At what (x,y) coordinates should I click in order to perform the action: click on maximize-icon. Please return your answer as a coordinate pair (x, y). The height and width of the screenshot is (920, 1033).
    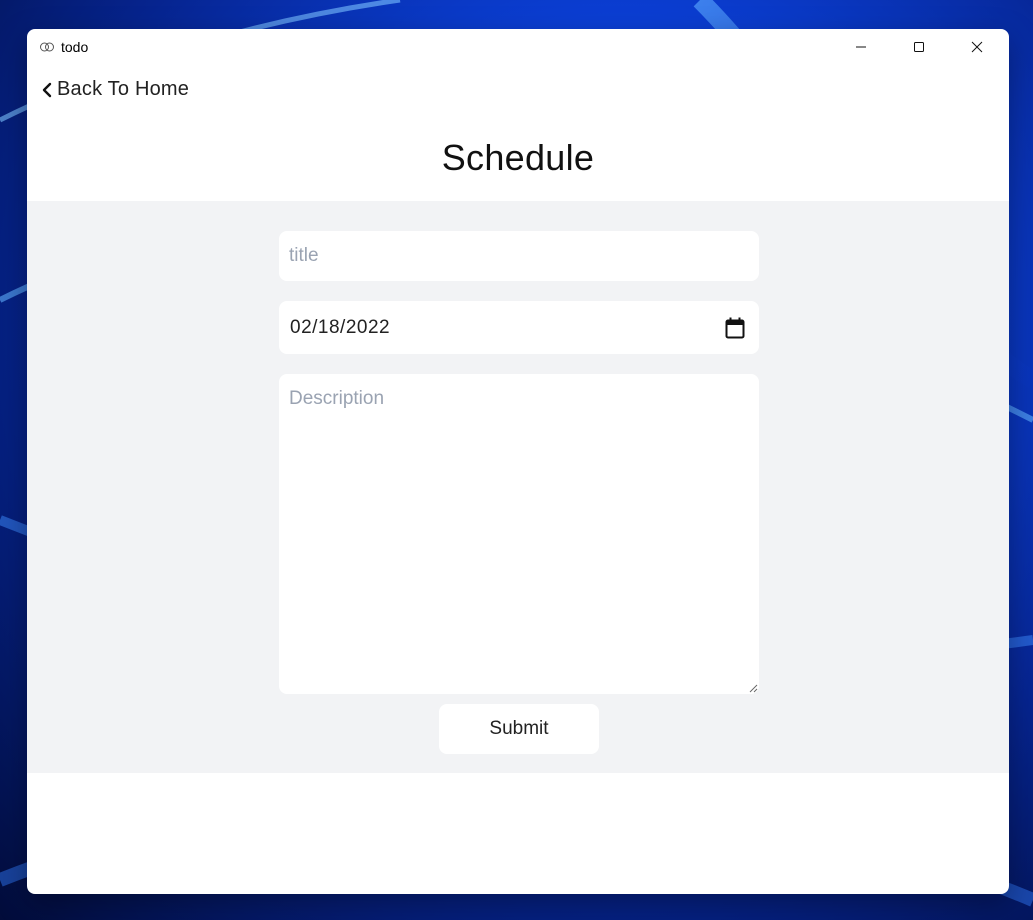
    Looking at the image, I should click on (919, 47).